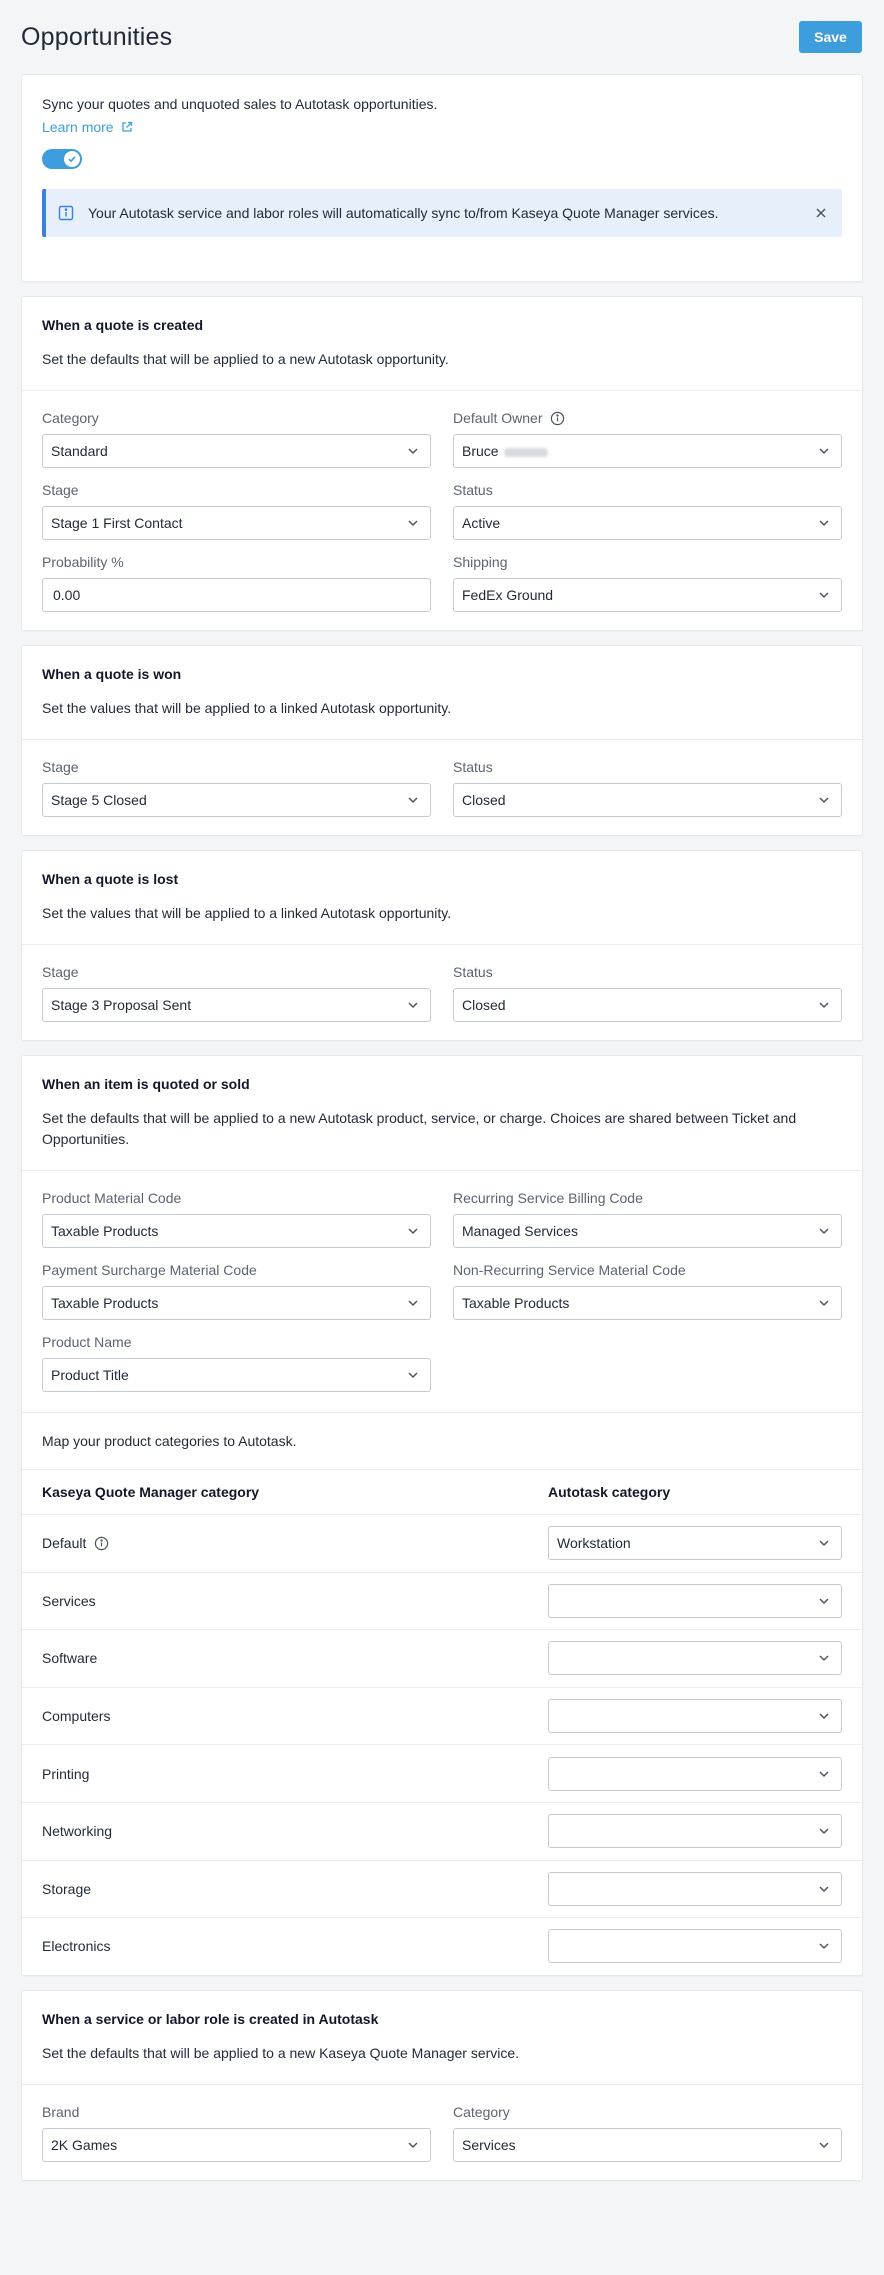 The height and width of the screenshot is (2275, 884). What do you see at coordinates (84, 2144) in the screenshot?
I see `brand-value: 2K Games` at bounding box center [84, 2144].